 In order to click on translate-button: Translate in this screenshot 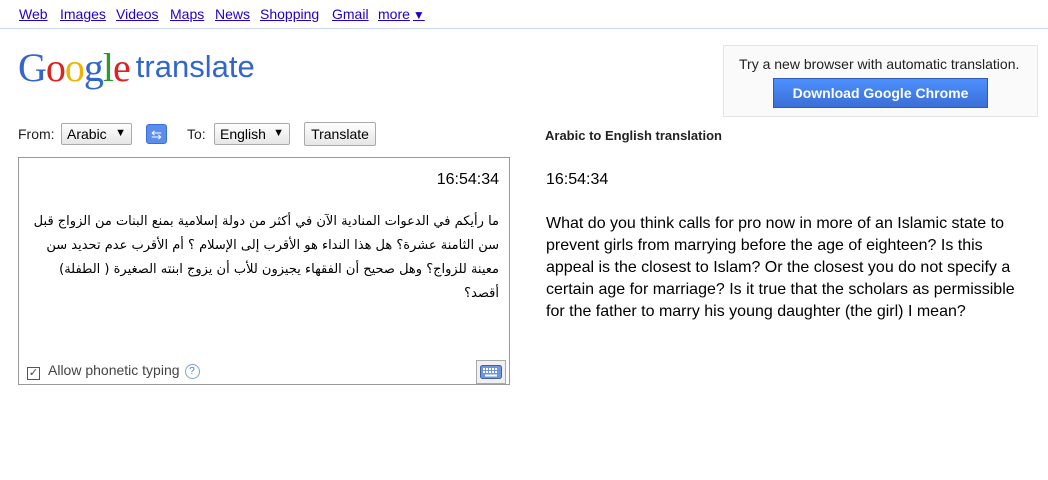, I will do `click(340, 134)`.